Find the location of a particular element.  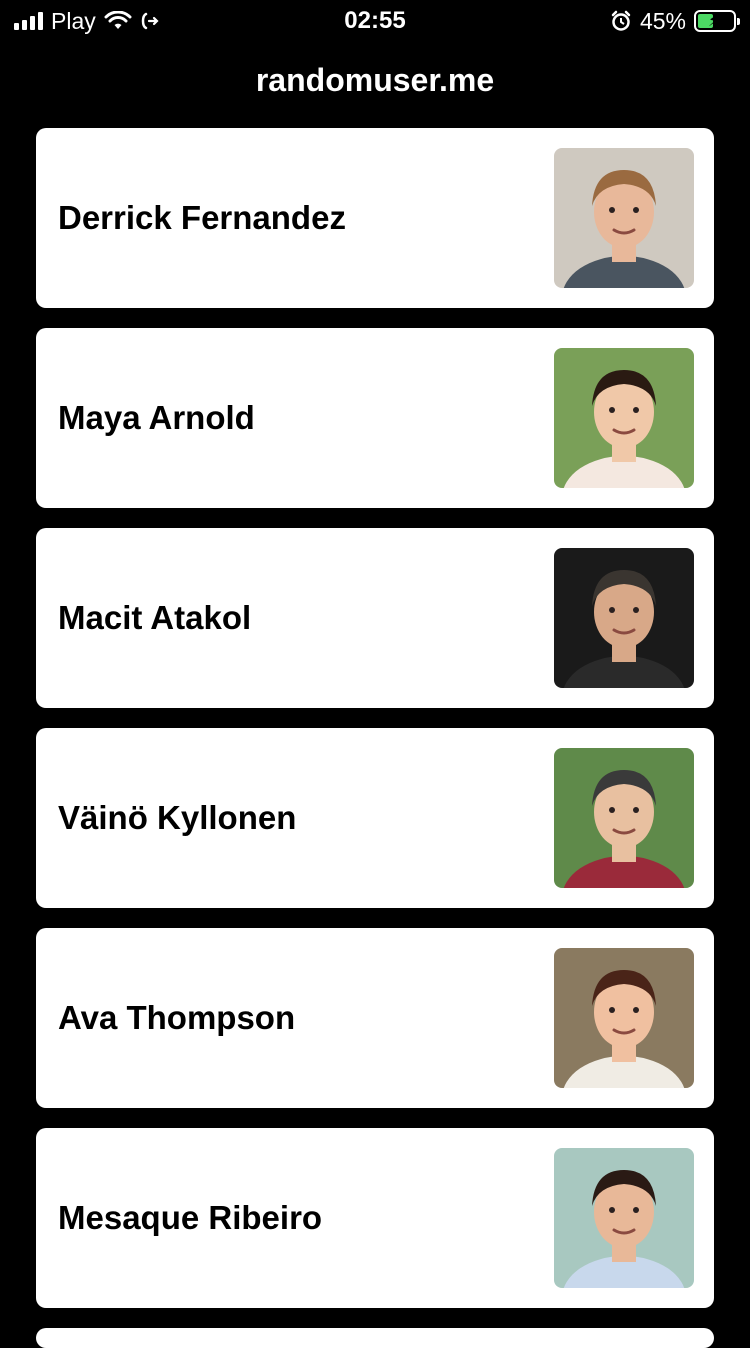

call-forward-icon is located at coordinates (150, 21).